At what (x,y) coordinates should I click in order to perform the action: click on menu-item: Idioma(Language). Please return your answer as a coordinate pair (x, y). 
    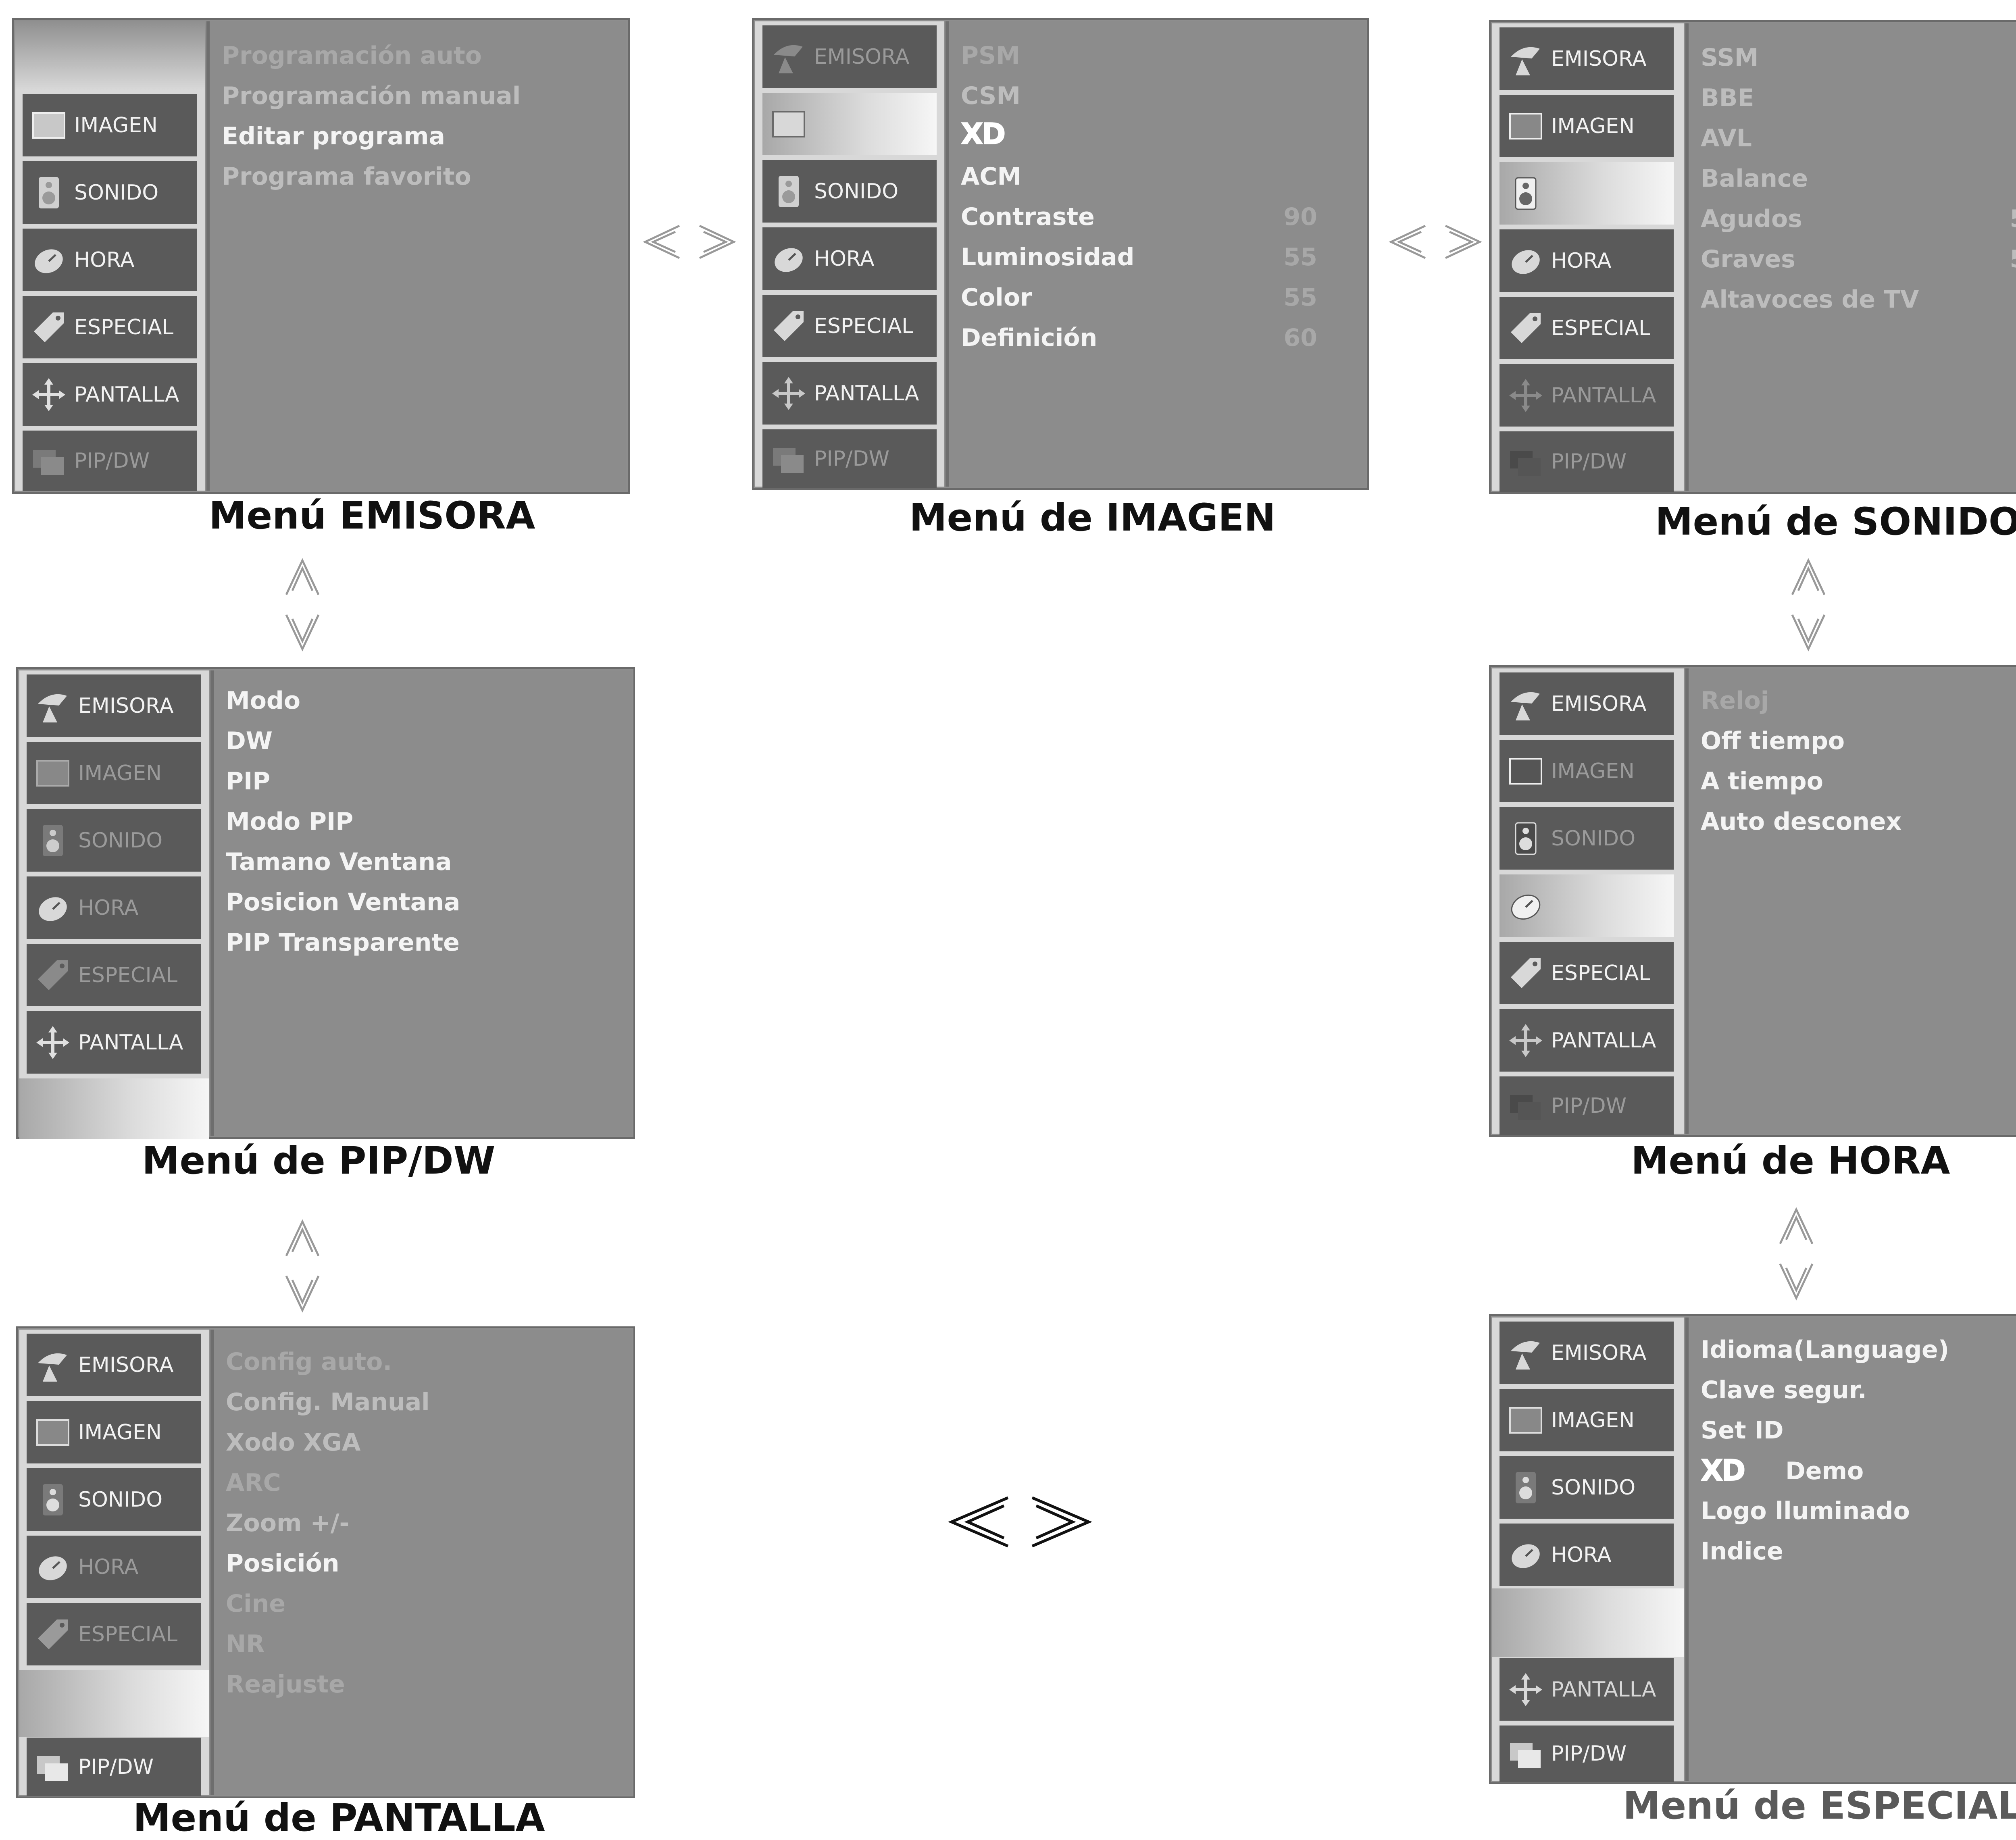
    Looking at the image, I should click on (1858, 1350).